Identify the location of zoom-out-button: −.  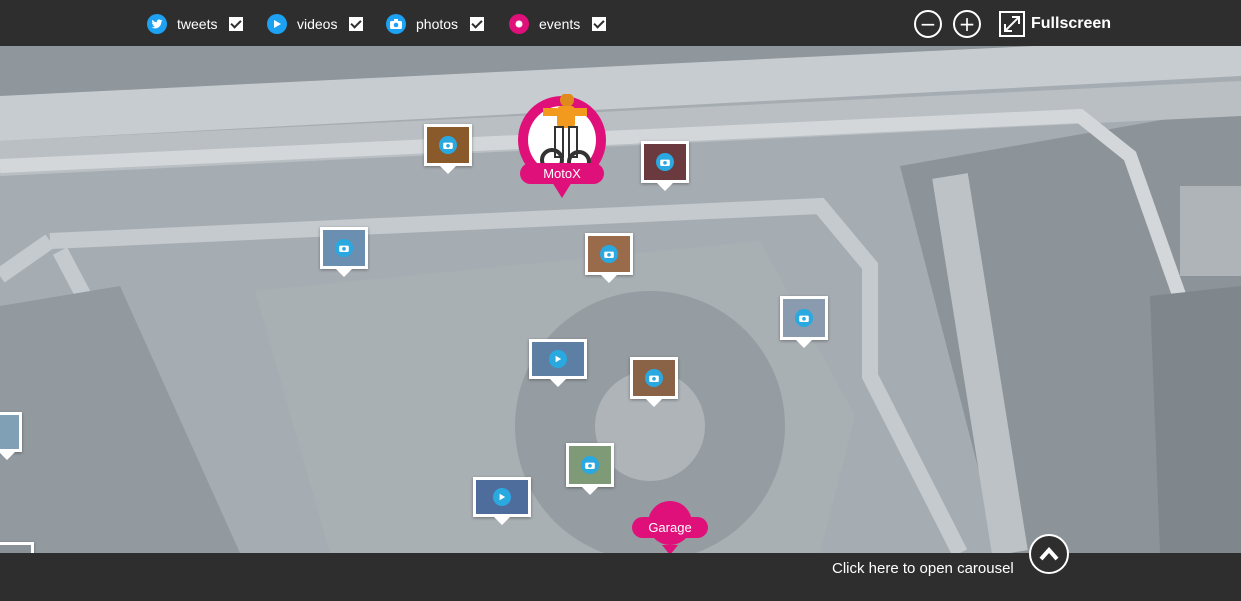
(928, 24).